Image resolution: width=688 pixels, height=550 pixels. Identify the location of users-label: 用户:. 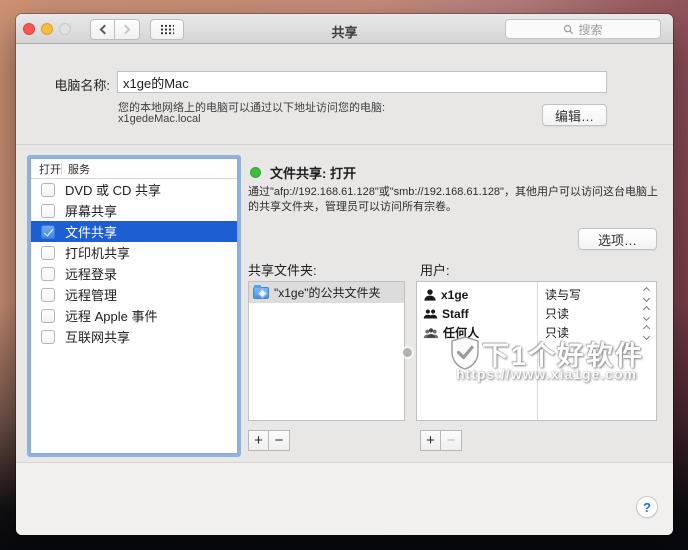
(435, 270).